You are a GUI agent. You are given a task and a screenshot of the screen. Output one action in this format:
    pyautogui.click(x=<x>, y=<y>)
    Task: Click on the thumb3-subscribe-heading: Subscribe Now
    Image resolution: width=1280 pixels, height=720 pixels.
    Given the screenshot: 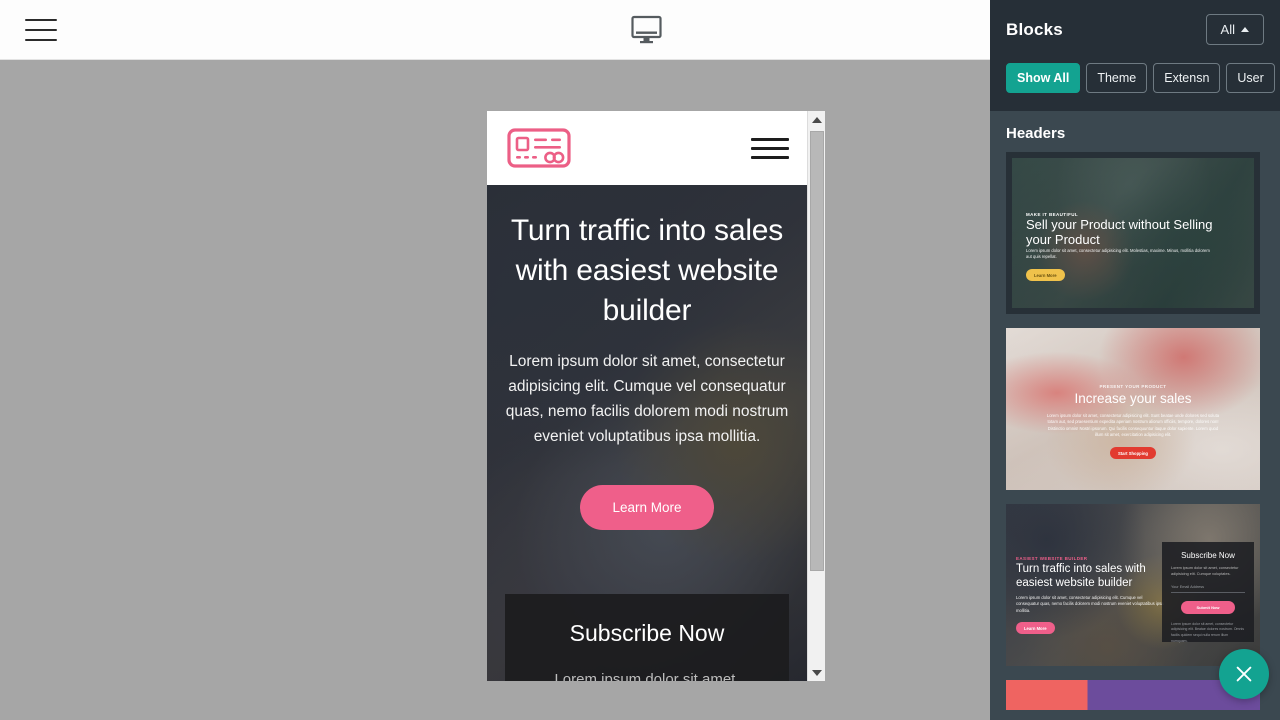 What is the action you would take?
    pyautogui.click(x=1208, y=555)
    